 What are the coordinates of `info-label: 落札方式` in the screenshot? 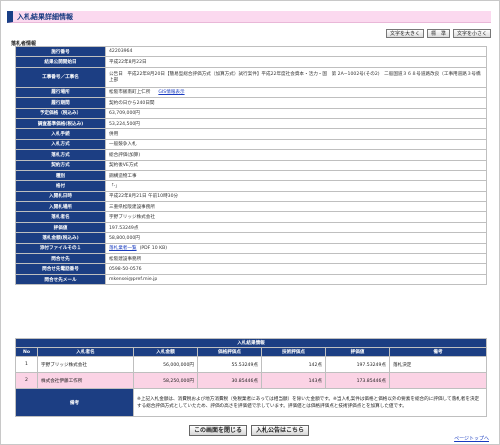 It's located at (60, 155).